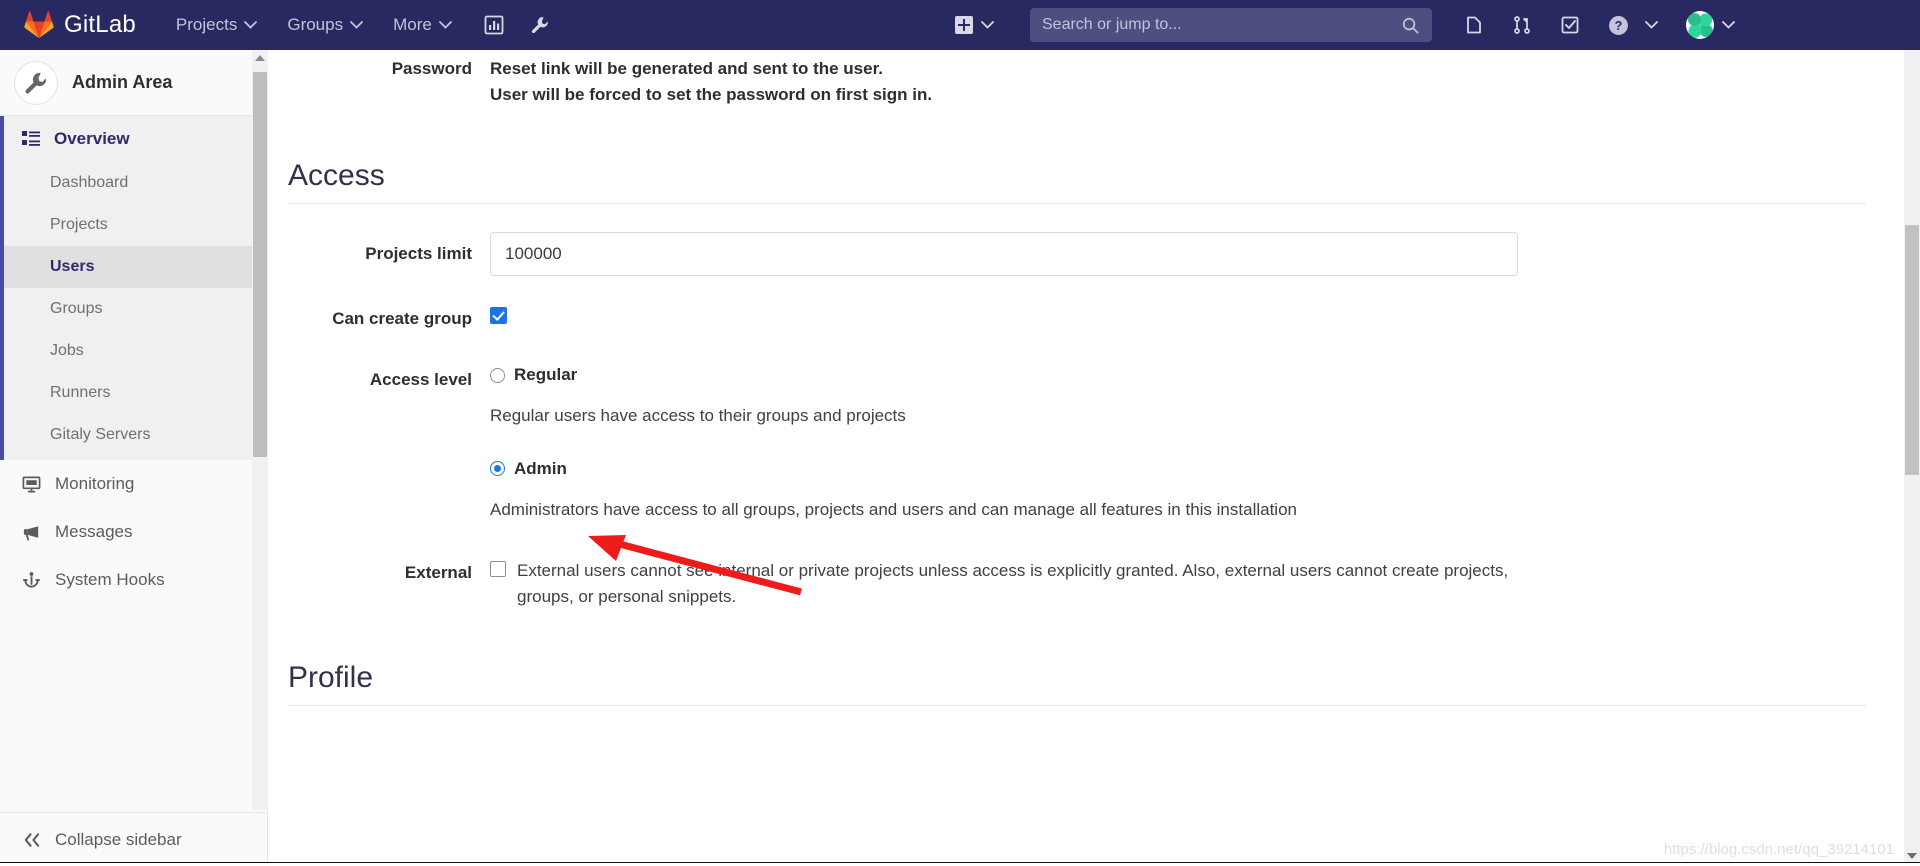 This screenshot has width=1920, height=866. I want to click on nav-link-more: More, so click(422, 25).